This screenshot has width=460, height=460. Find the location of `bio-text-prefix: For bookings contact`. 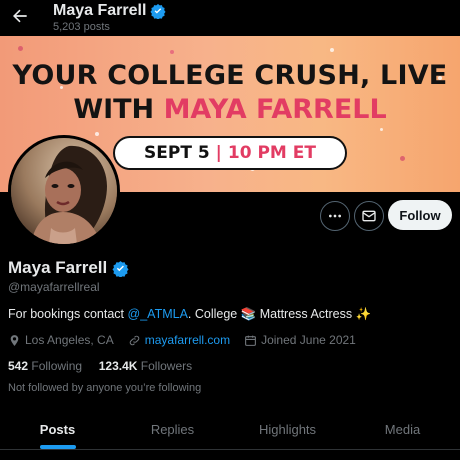

bio-text-prefix: For bookings contact is located at coordinates (68, 314).